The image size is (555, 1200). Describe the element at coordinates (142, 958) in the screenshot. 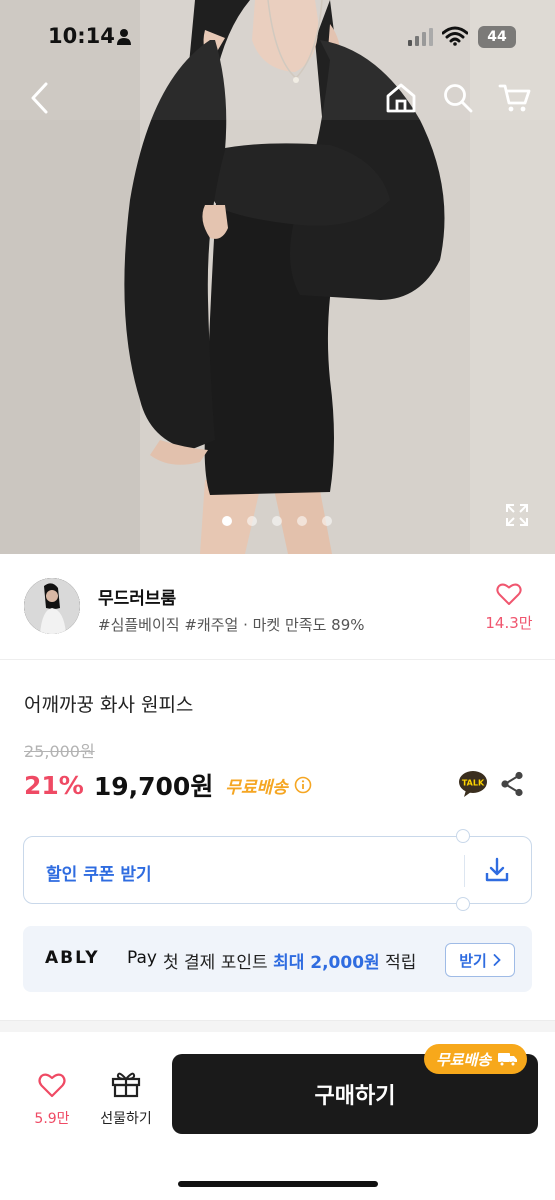

I see `pay-label: Pay` at that location.